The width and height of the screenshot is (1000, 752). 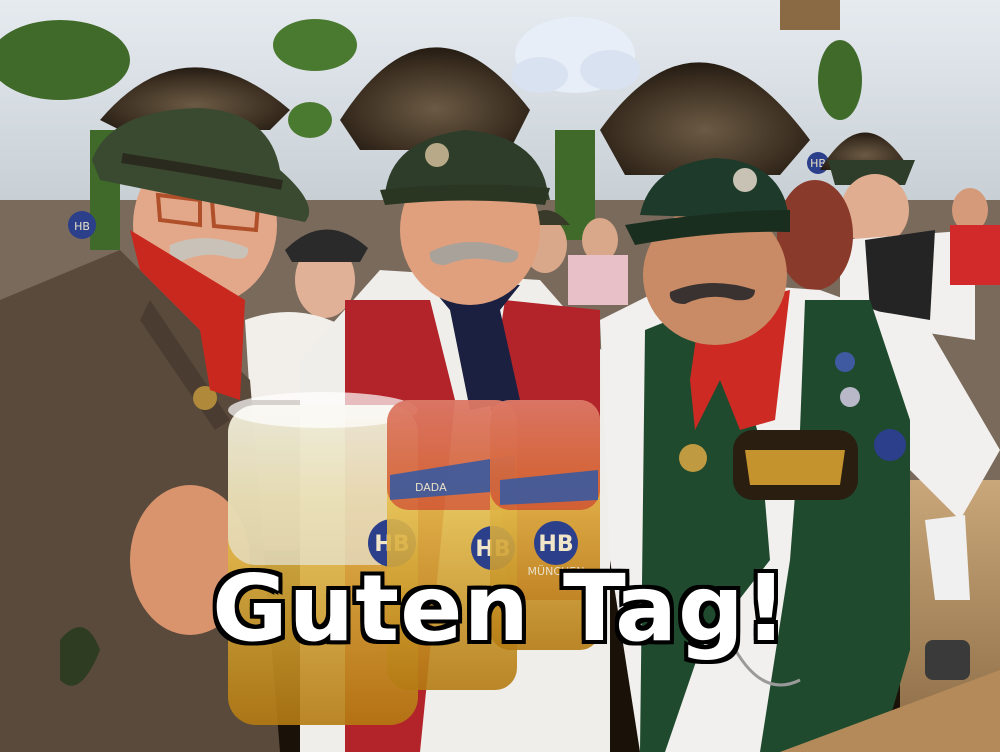 I want to click on background-woman-redhair, so click(x=815, y=235).